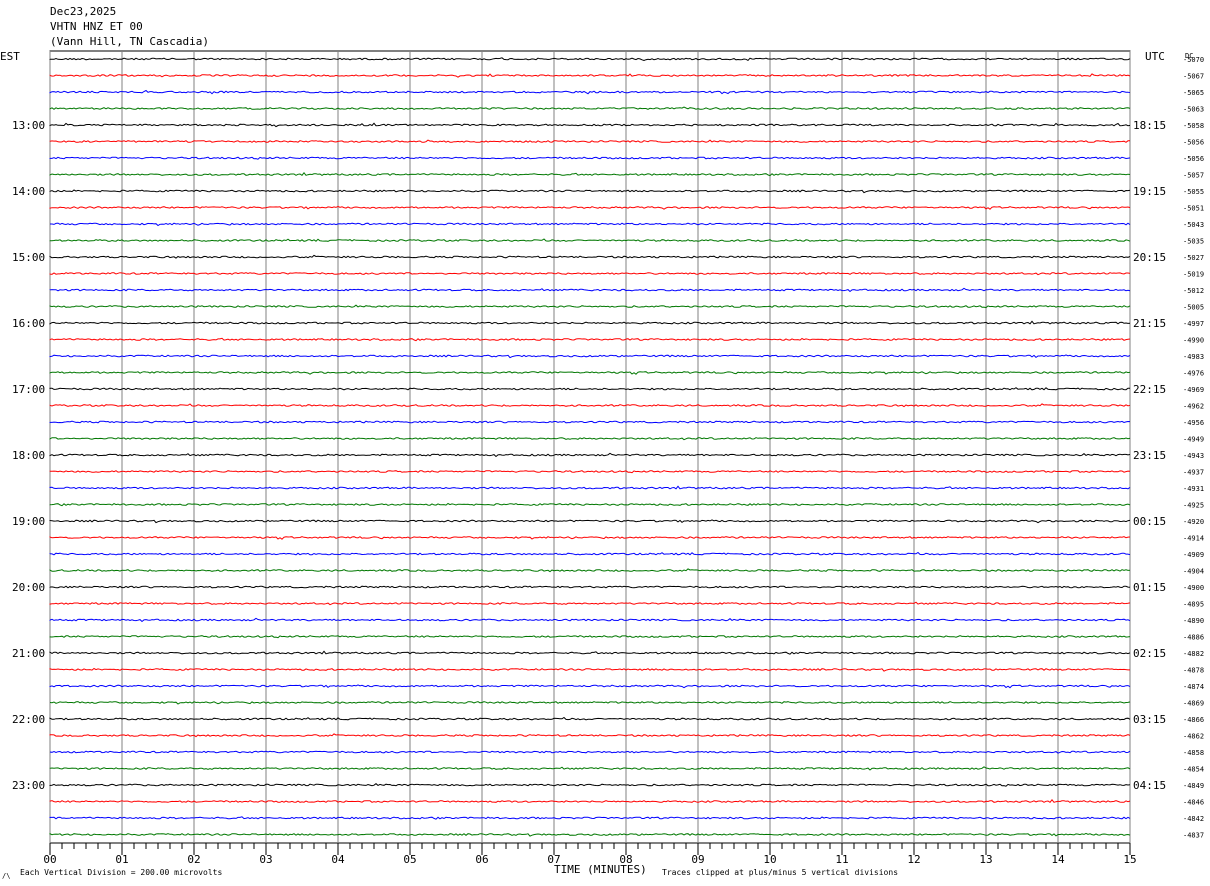 The width and height of the screenshot is (1210, 886). What do you see at coordinates (1149, 389) in the screenshot?
I see `utc-hour-label: 22:15` at bounding box center [1149, 389].